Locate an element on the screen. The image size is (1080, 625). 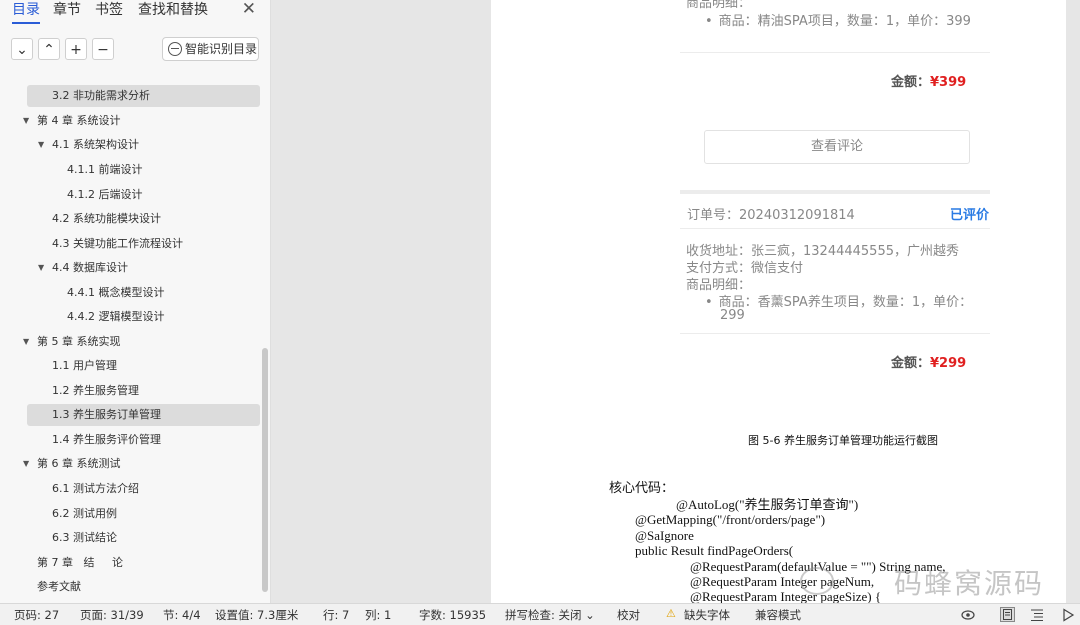
view-review-button: 查看评论 is located at coordinates (837, 147).